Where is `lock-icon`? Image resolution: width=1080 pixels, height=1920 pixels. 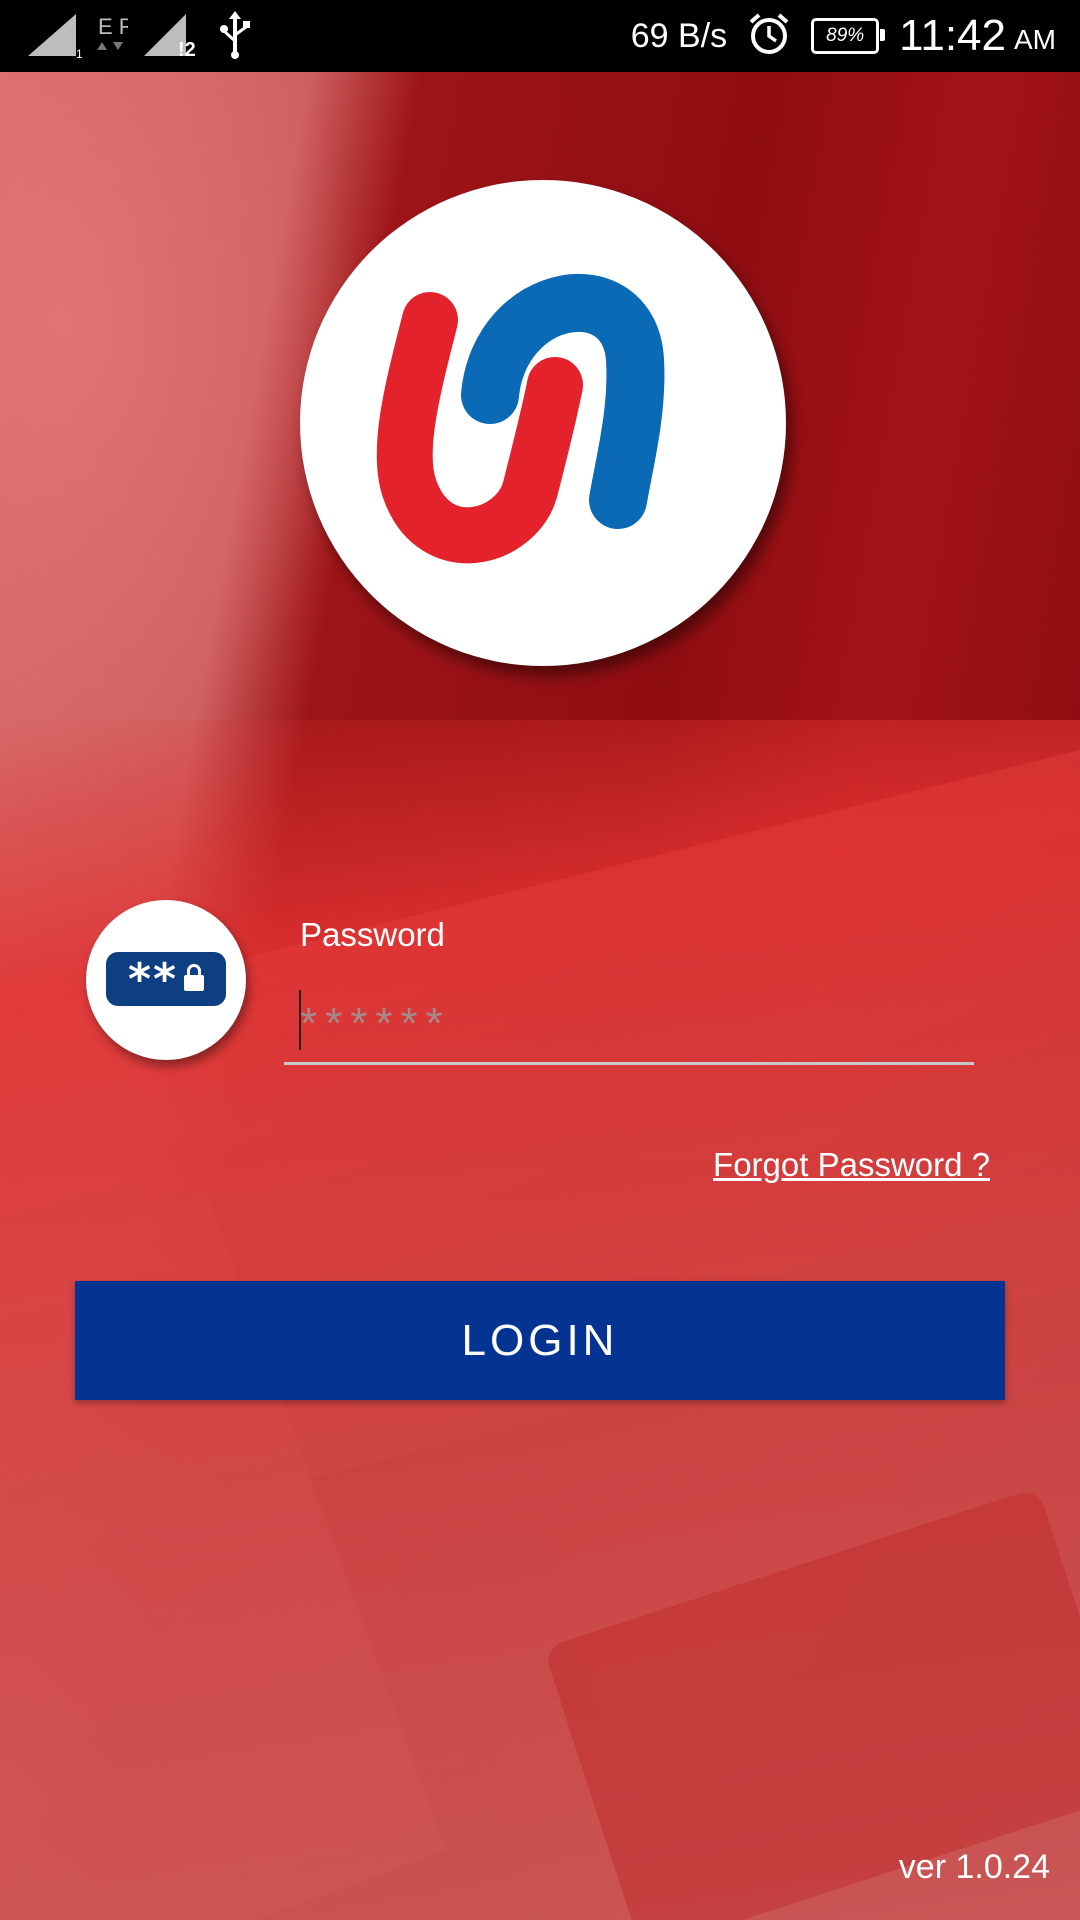 lock-icon is located at coordinates (194, 977).